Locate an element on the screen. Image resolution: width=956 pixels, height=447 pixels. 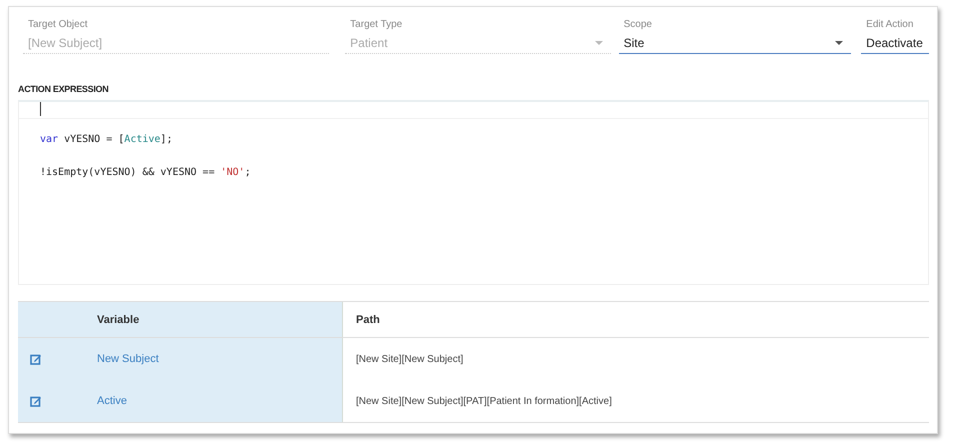
code-line: var vYESNO = [Active]; is located at coordinates (106, 139).